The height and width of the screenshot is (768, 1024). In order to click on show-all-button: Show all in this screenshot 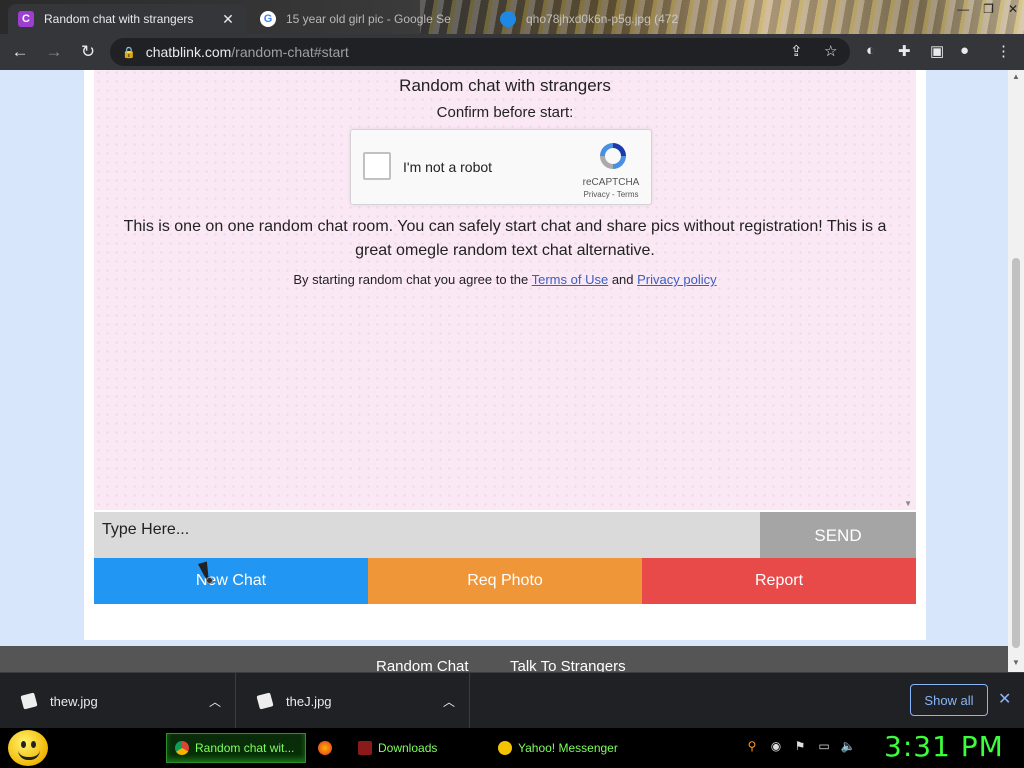, I will do `click(949, 700)`.